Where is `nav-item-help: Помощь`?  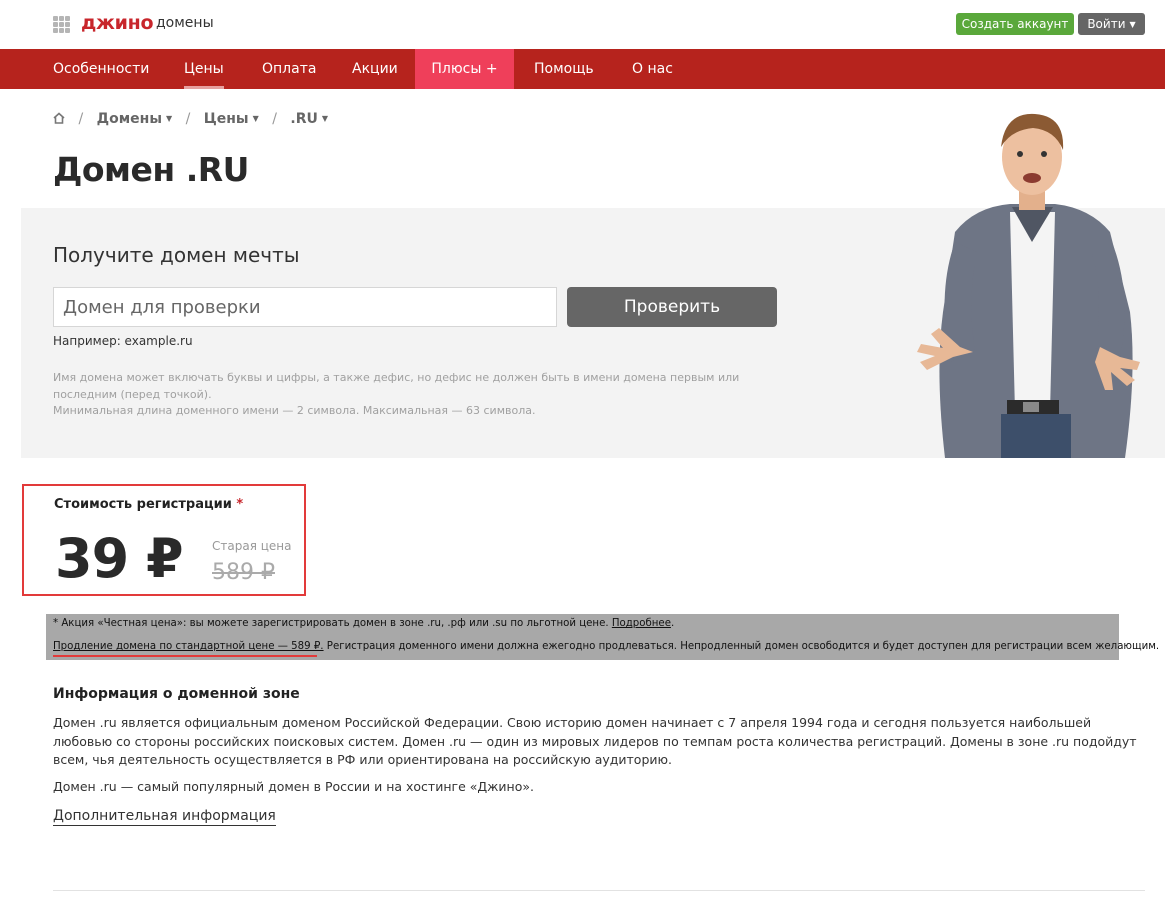 nav-item-help: Помощь is located at coordinates (564, 69).